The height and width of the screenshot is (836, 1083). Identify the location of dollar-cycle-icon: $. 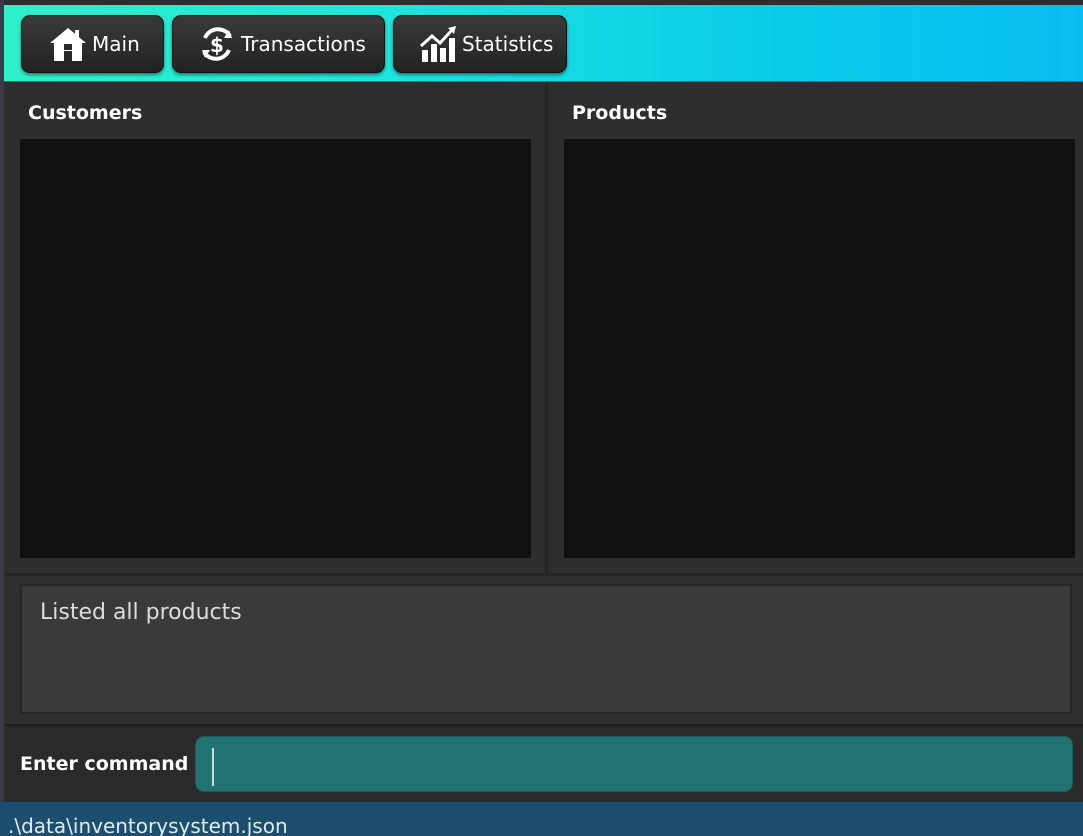
(217, 44).